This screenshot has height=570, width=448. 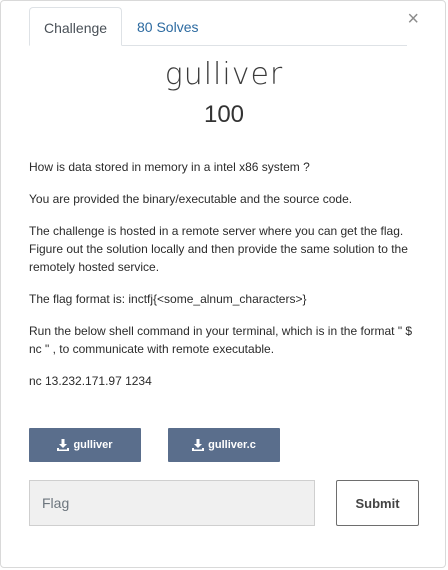 I want to click on flag-input, so click(x=172, y=503).